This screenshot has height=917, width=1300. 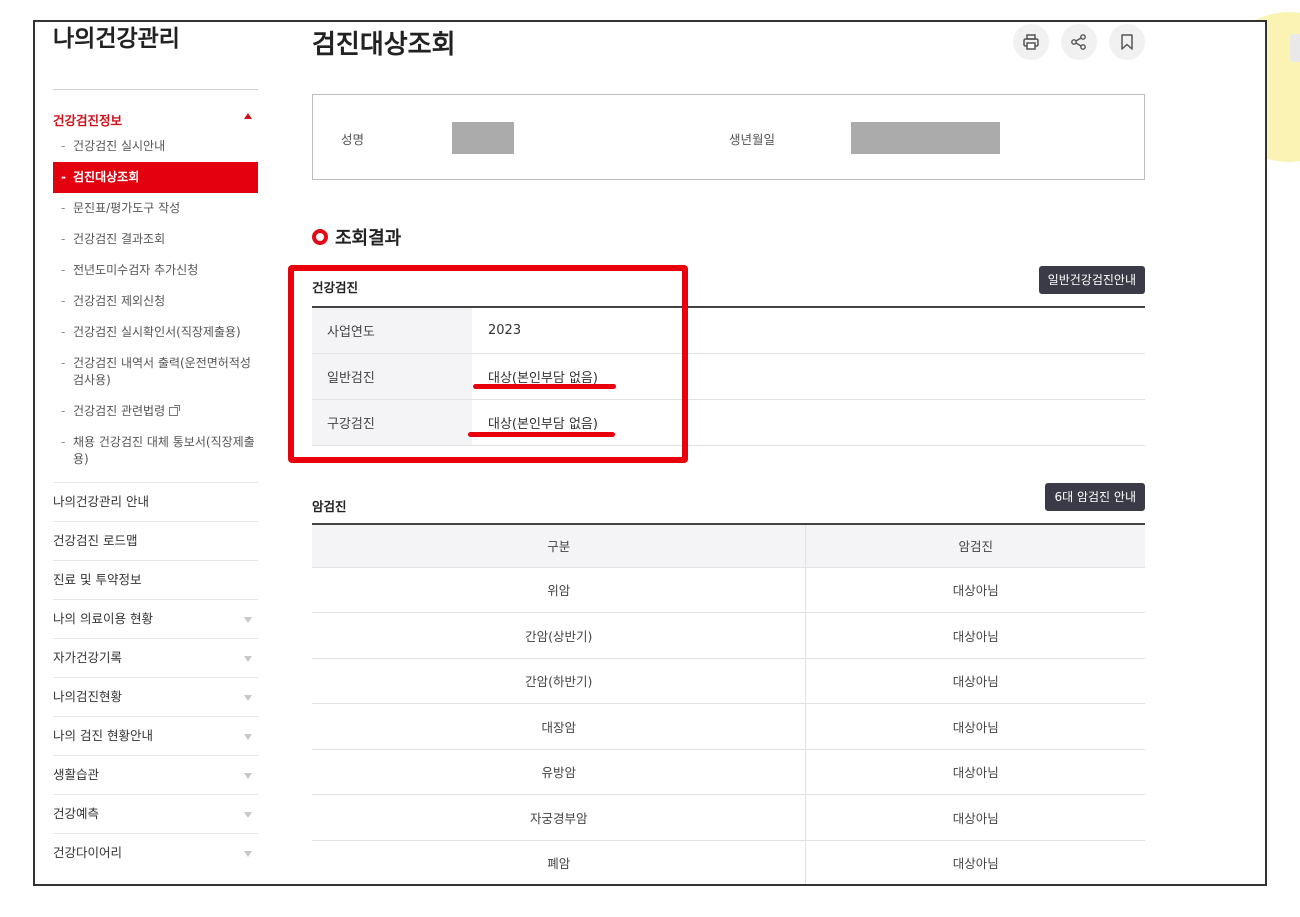 What do you see at coordinates (728, 137) in the screenshot?
I see `user-info-box: 성명 생년월일` at bounding box center [728, 137].